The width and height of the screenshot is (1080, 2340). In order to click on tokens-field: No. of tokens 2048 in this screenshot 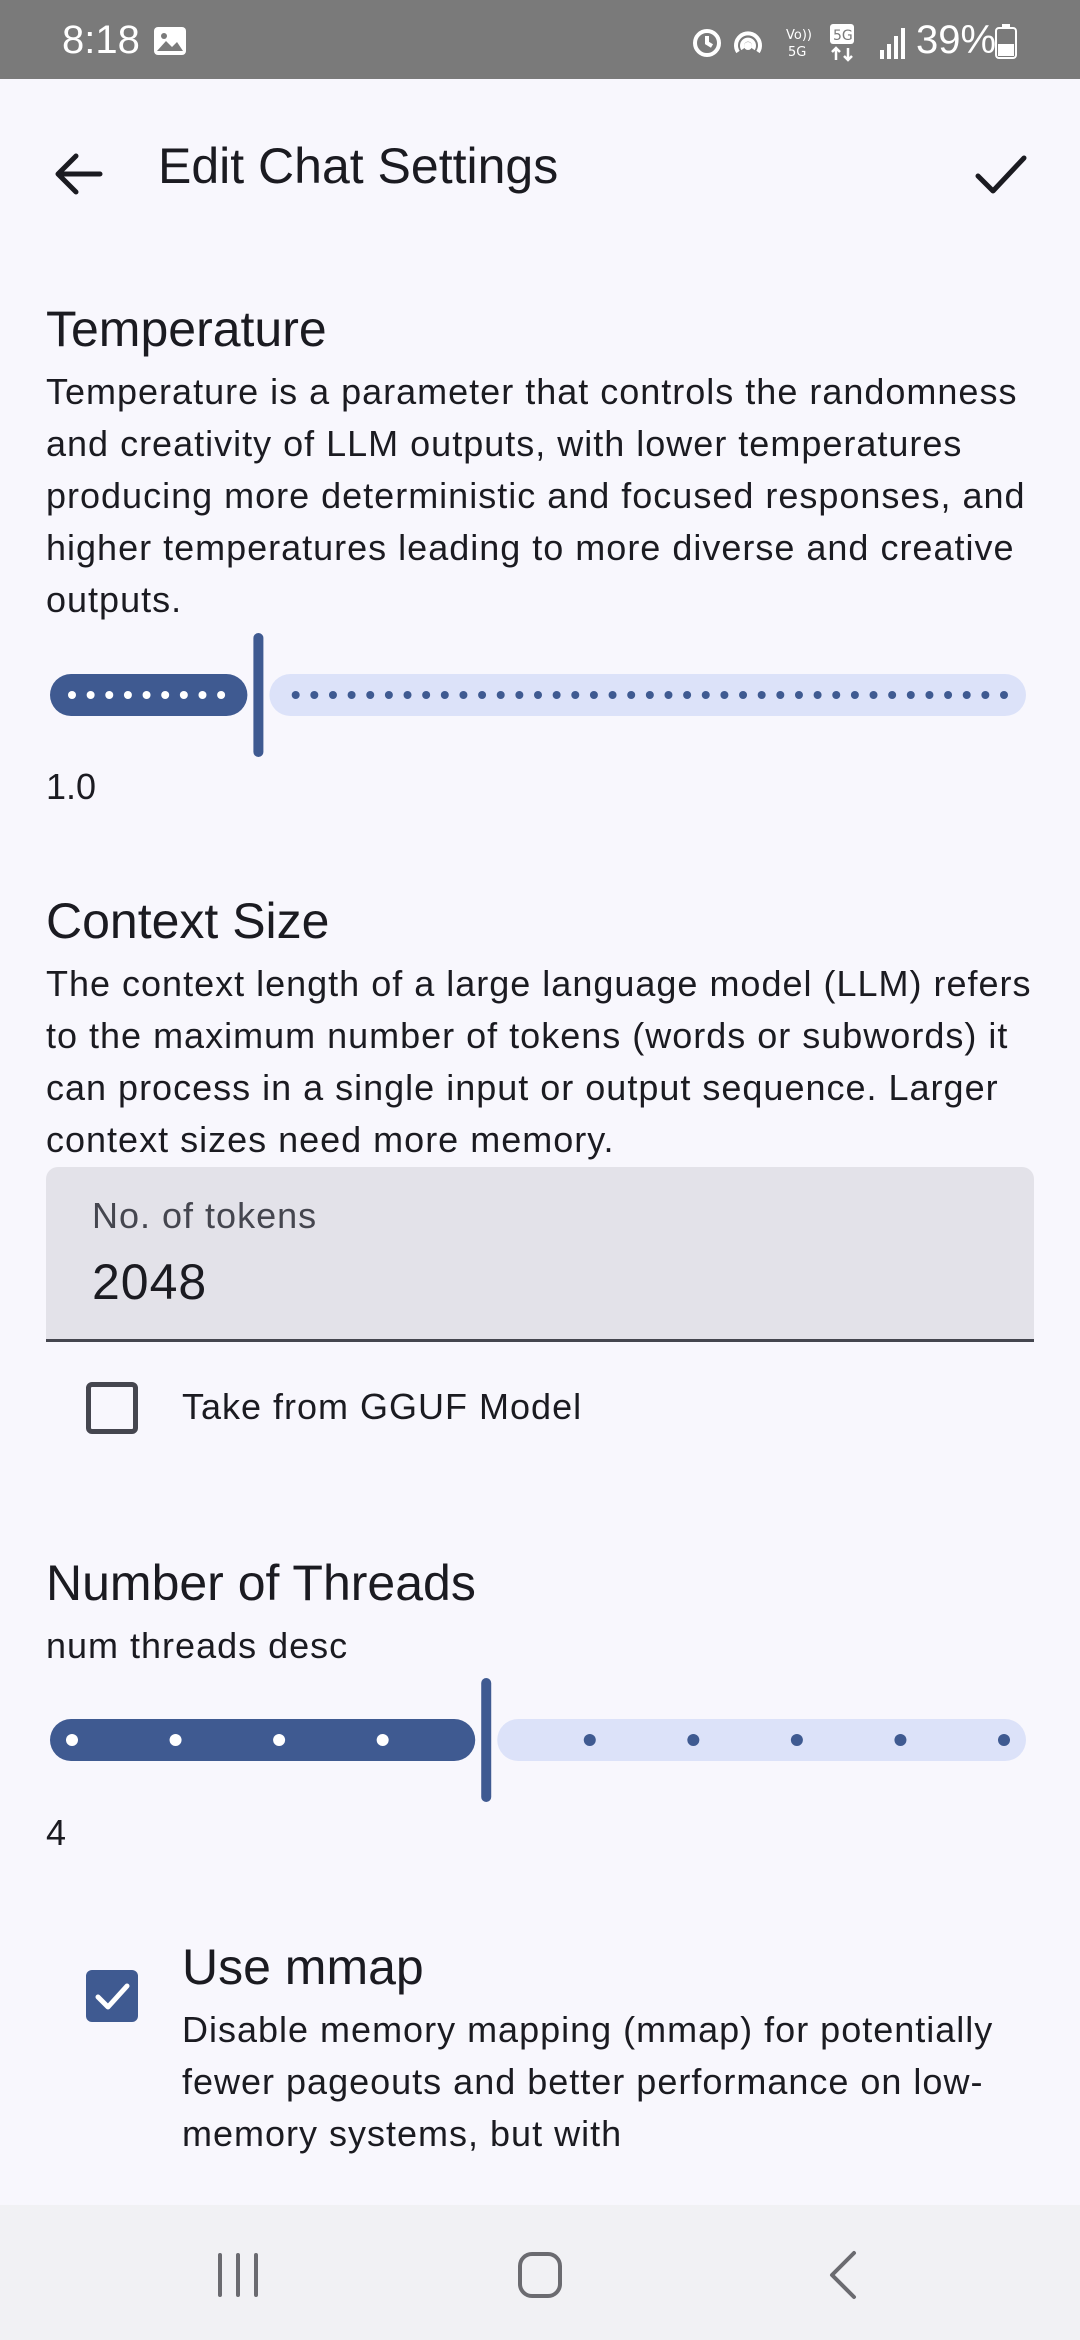, I will do `click(540, 1254)`.